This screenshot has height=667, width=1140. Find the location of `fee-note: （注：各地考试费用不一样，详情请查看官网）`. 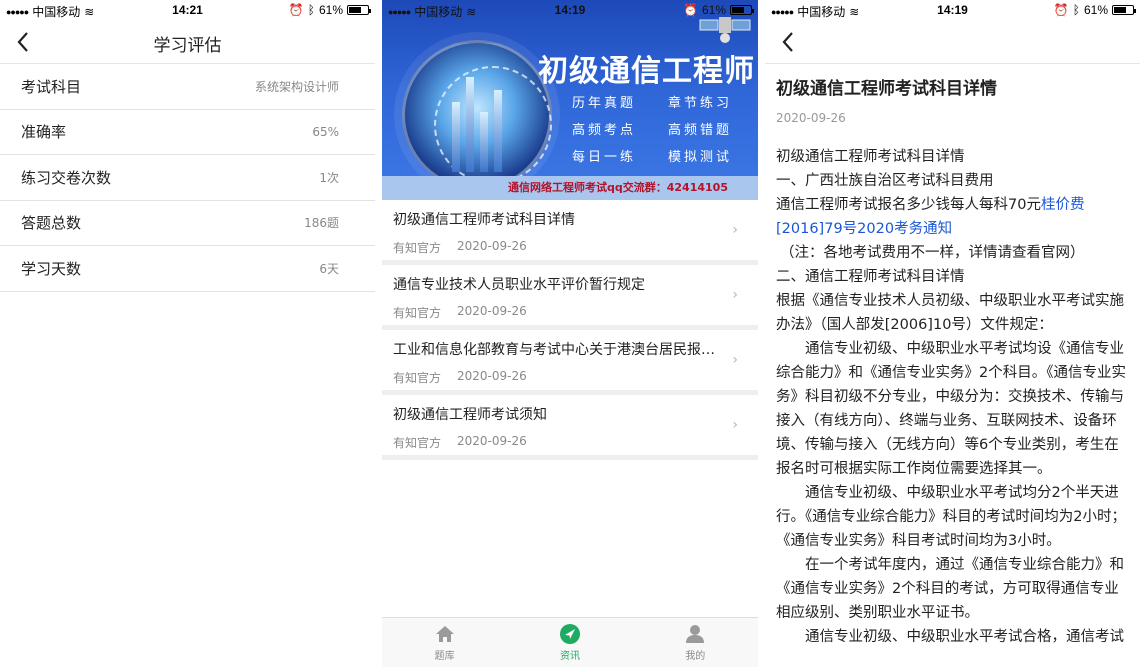

fee-note: （注：各地考试费用不一样，详情请查看官网） is located at coordinates (932, 253).